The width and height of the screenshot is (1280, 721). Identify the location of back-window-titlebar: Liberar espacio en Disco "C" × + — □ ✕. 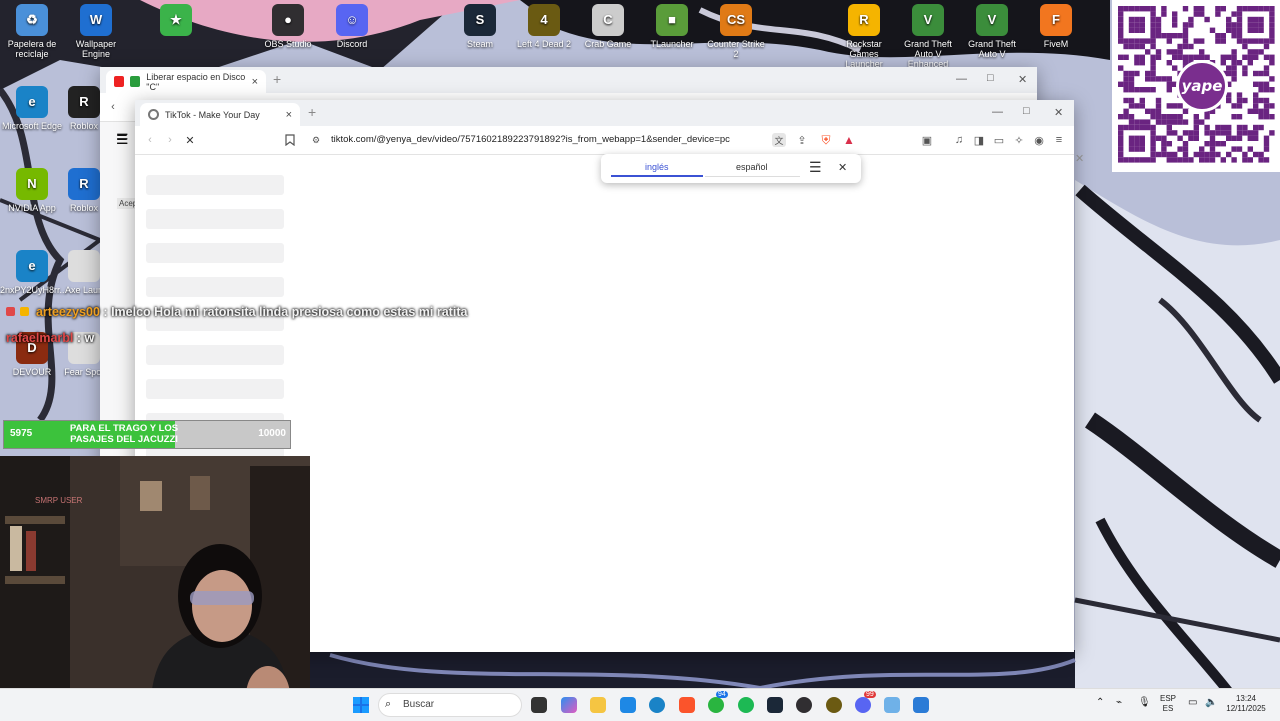
(568, 80).